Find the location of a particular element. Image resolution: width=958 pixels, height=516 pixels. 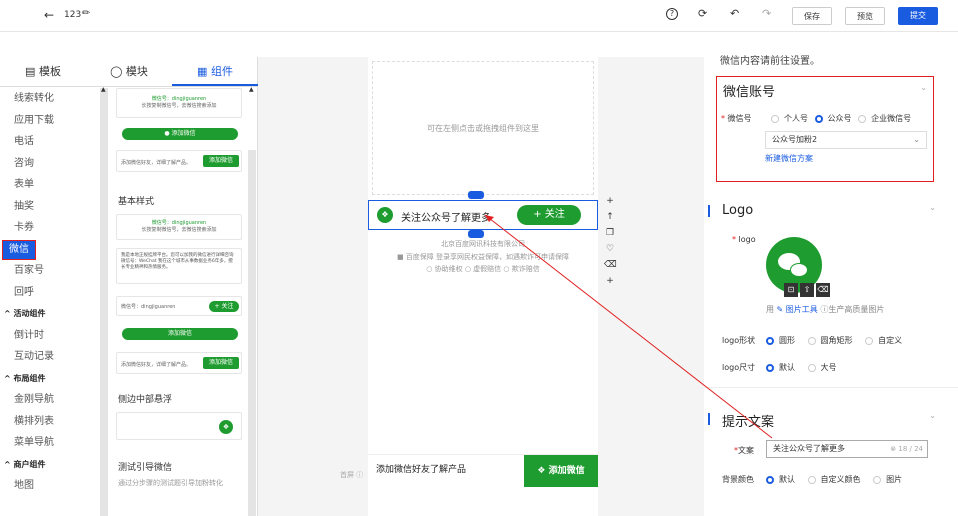

annotation-arrow is located at coordinates (628, 326).